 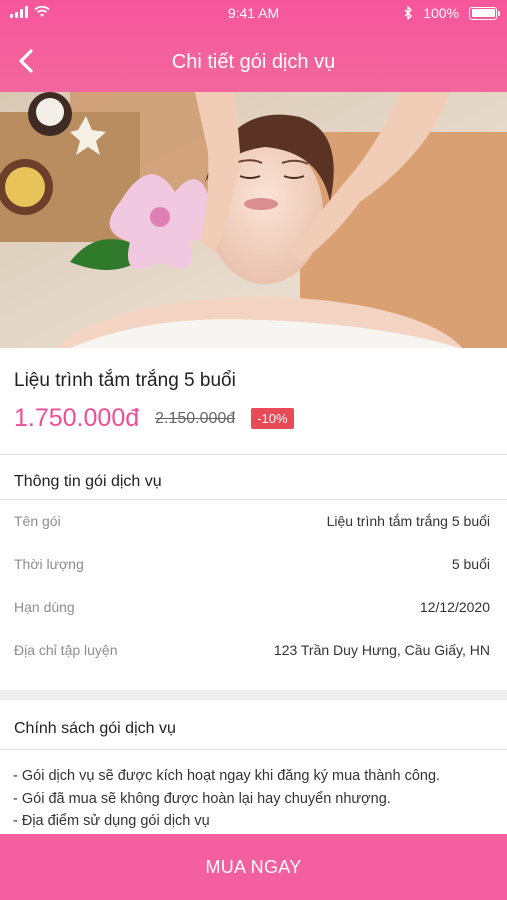 What do you see at coordinates (252, 564) in the screenshot?
I see `info-row-duration: Thời lượng 5 buổi` at bounding box center [252, 564].